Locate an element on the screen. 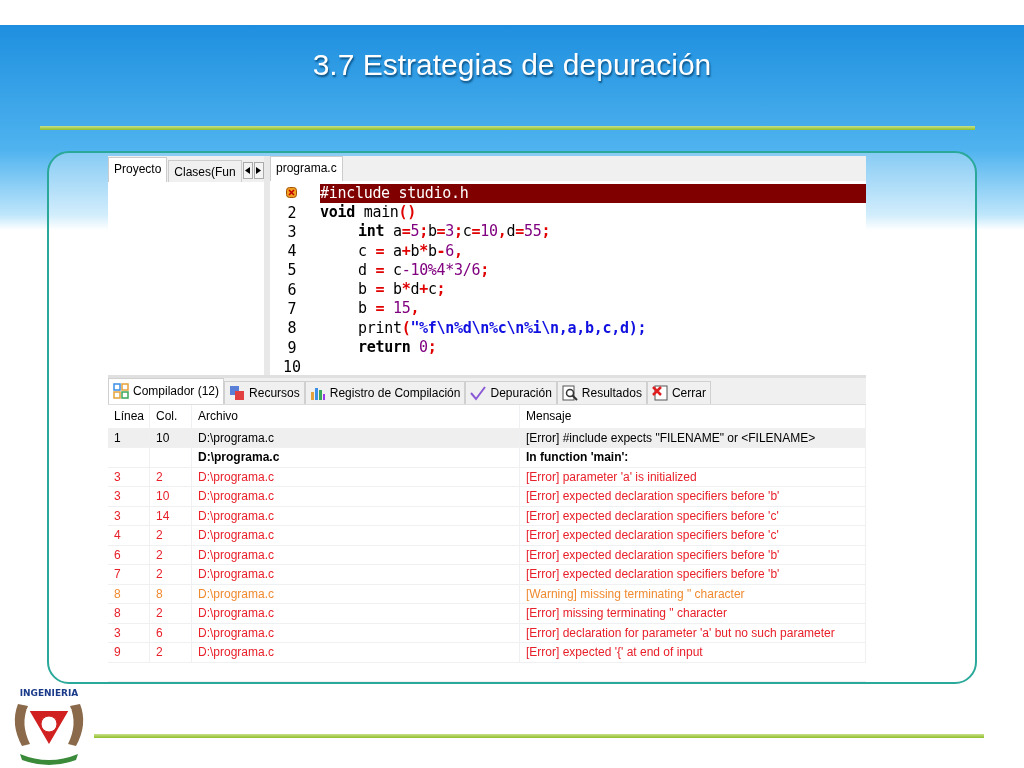 Image resolution: width=1024 pixels, height=768 pixels. message-row: 8 2 D:\programa.c [Error] missing terminating " character is located at coordinates (487, 614).